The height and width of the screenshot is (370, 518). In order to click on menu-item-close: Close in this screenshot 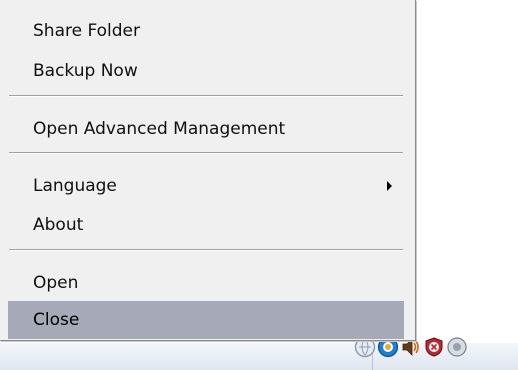, I will do `click(206, 320)`.